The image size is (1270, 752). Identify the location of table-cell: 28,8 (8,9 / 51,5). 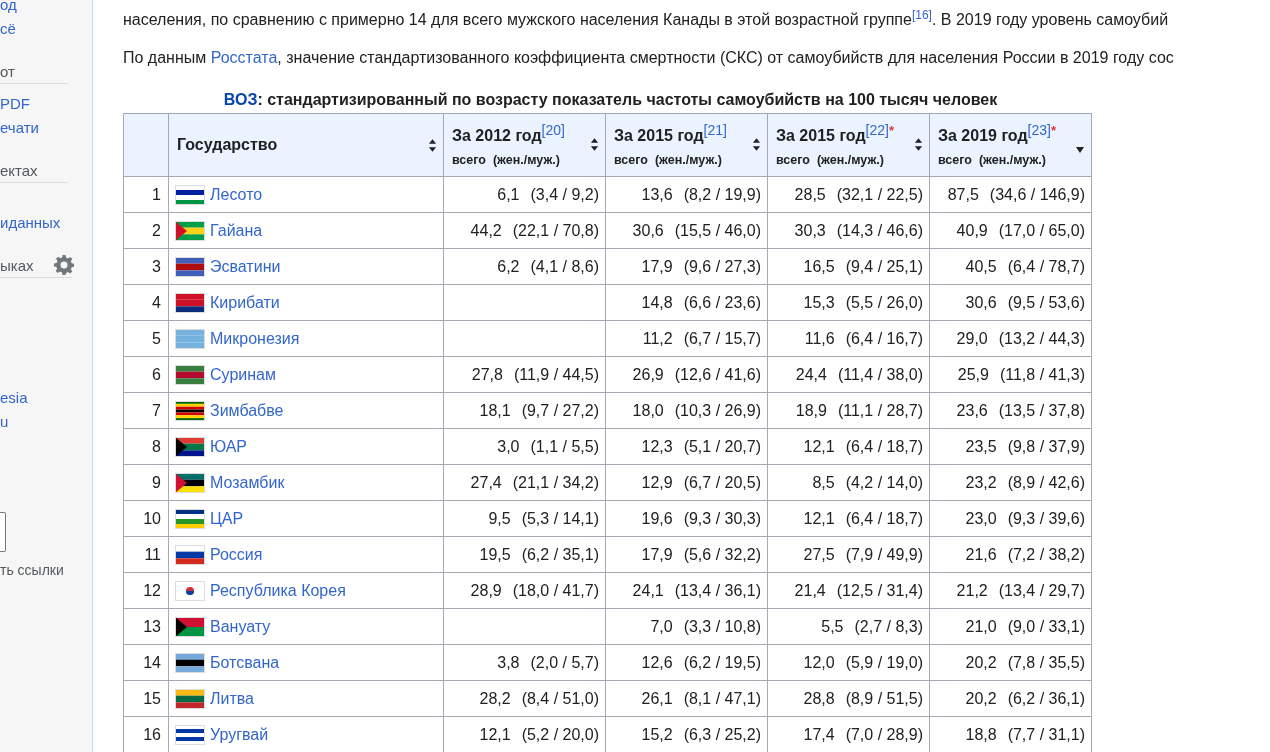
(848, 698).